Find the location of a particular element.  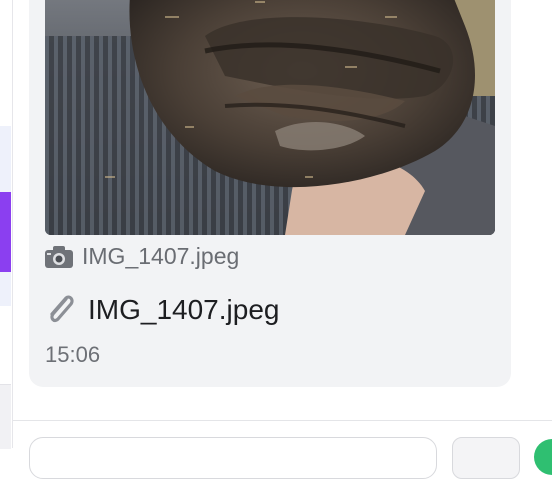

sidebar-item-active is located at coordinates (5, 232).